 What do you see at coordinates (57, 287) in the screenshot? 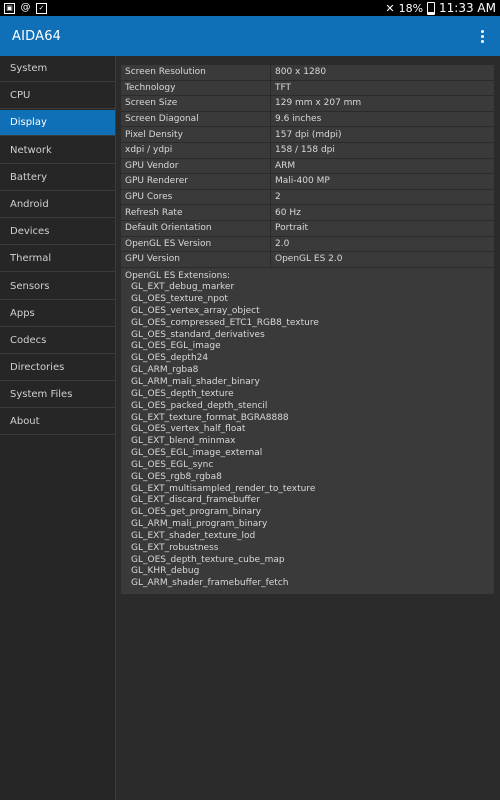
I see `sidebar-item-sensors: Sensors` at bounding box center [57, 287].